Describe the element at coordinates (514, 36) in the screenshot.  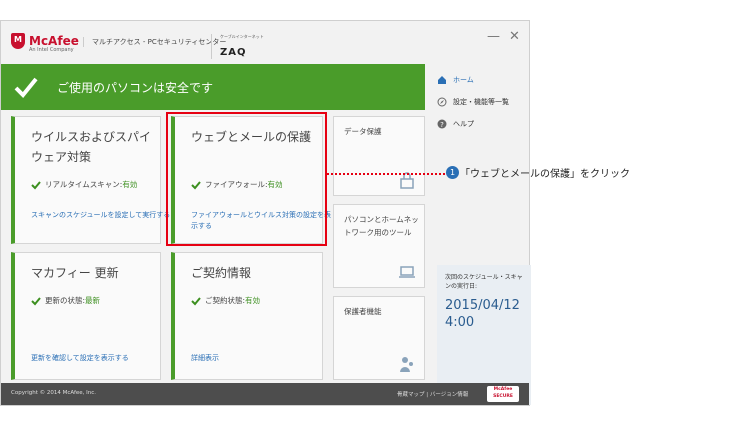
I see `close-button: ✕` at that location.